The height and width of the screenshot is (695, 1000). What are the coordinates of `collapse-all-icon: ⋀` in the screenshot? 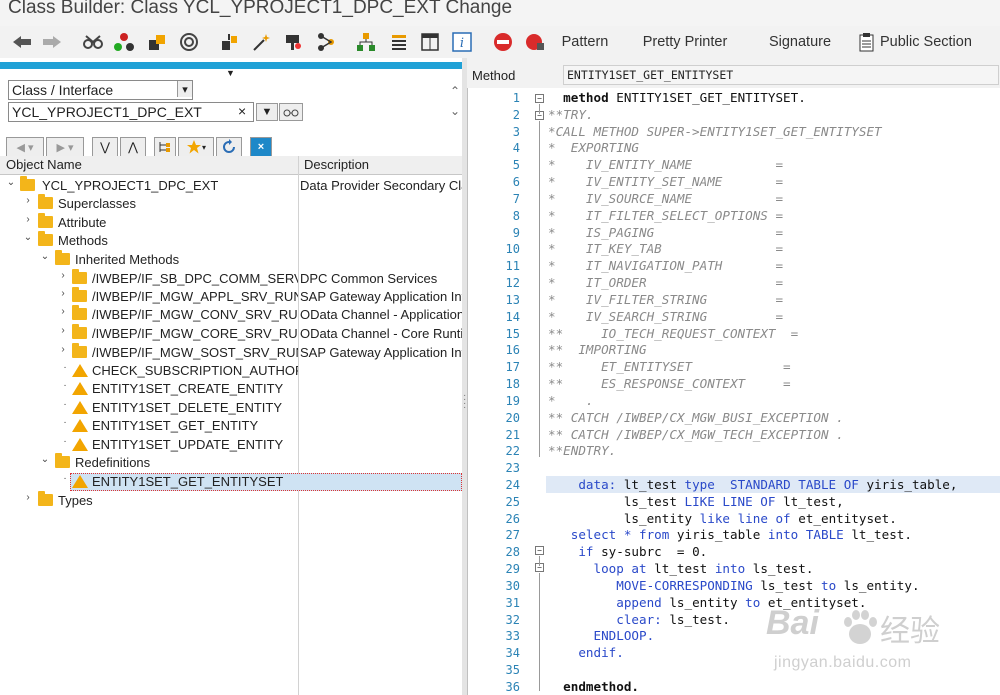 It's located at (133, 147).